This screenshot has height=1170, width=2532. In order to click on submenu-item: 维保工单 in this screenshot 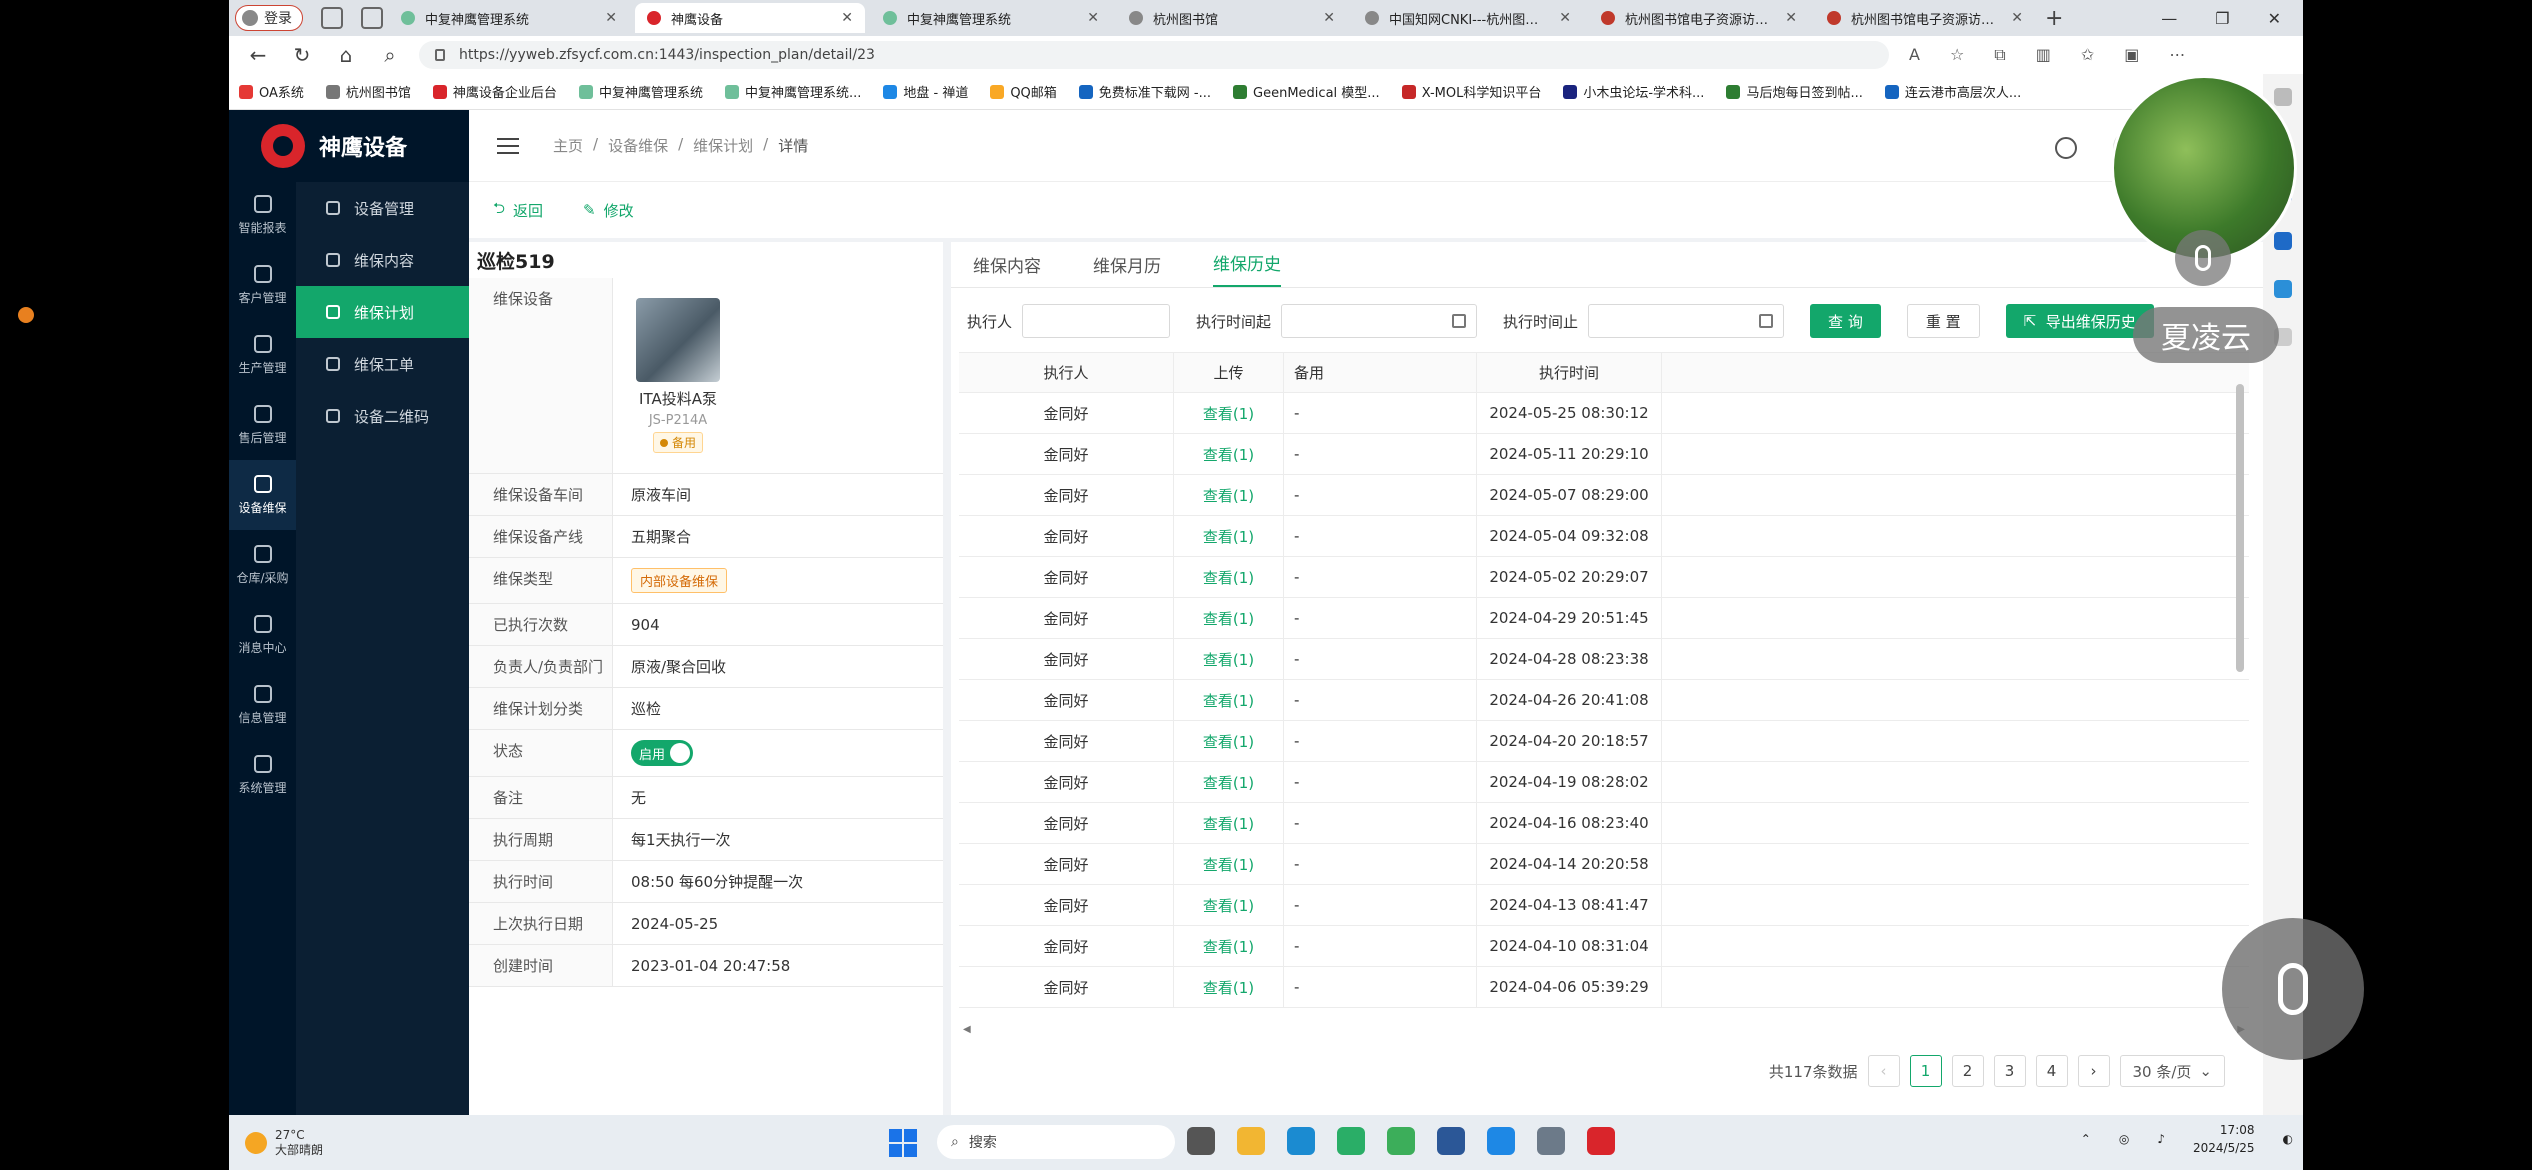, I will do `click(382, 364)`.